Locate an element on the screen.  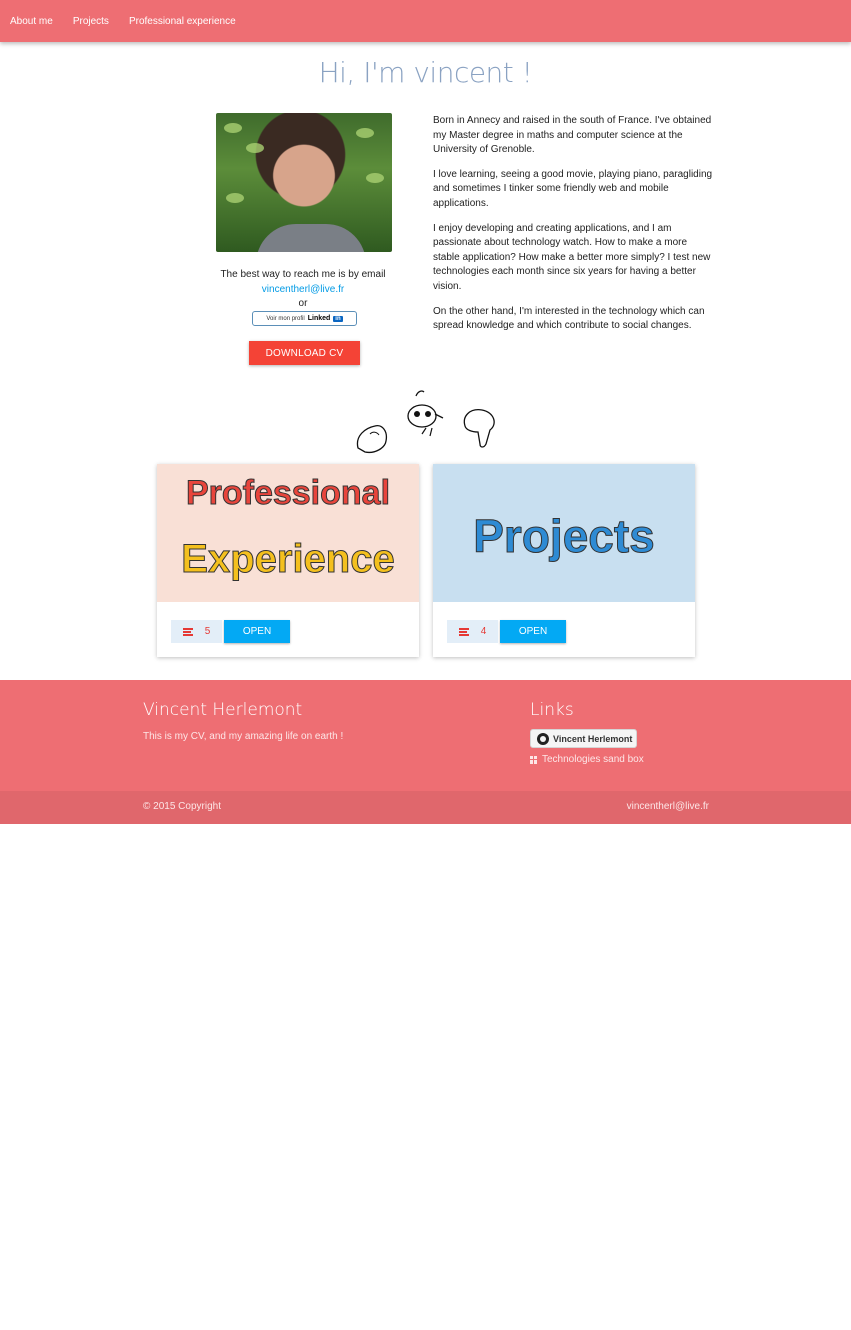
profile-photo is located at coordinates (304, 182).